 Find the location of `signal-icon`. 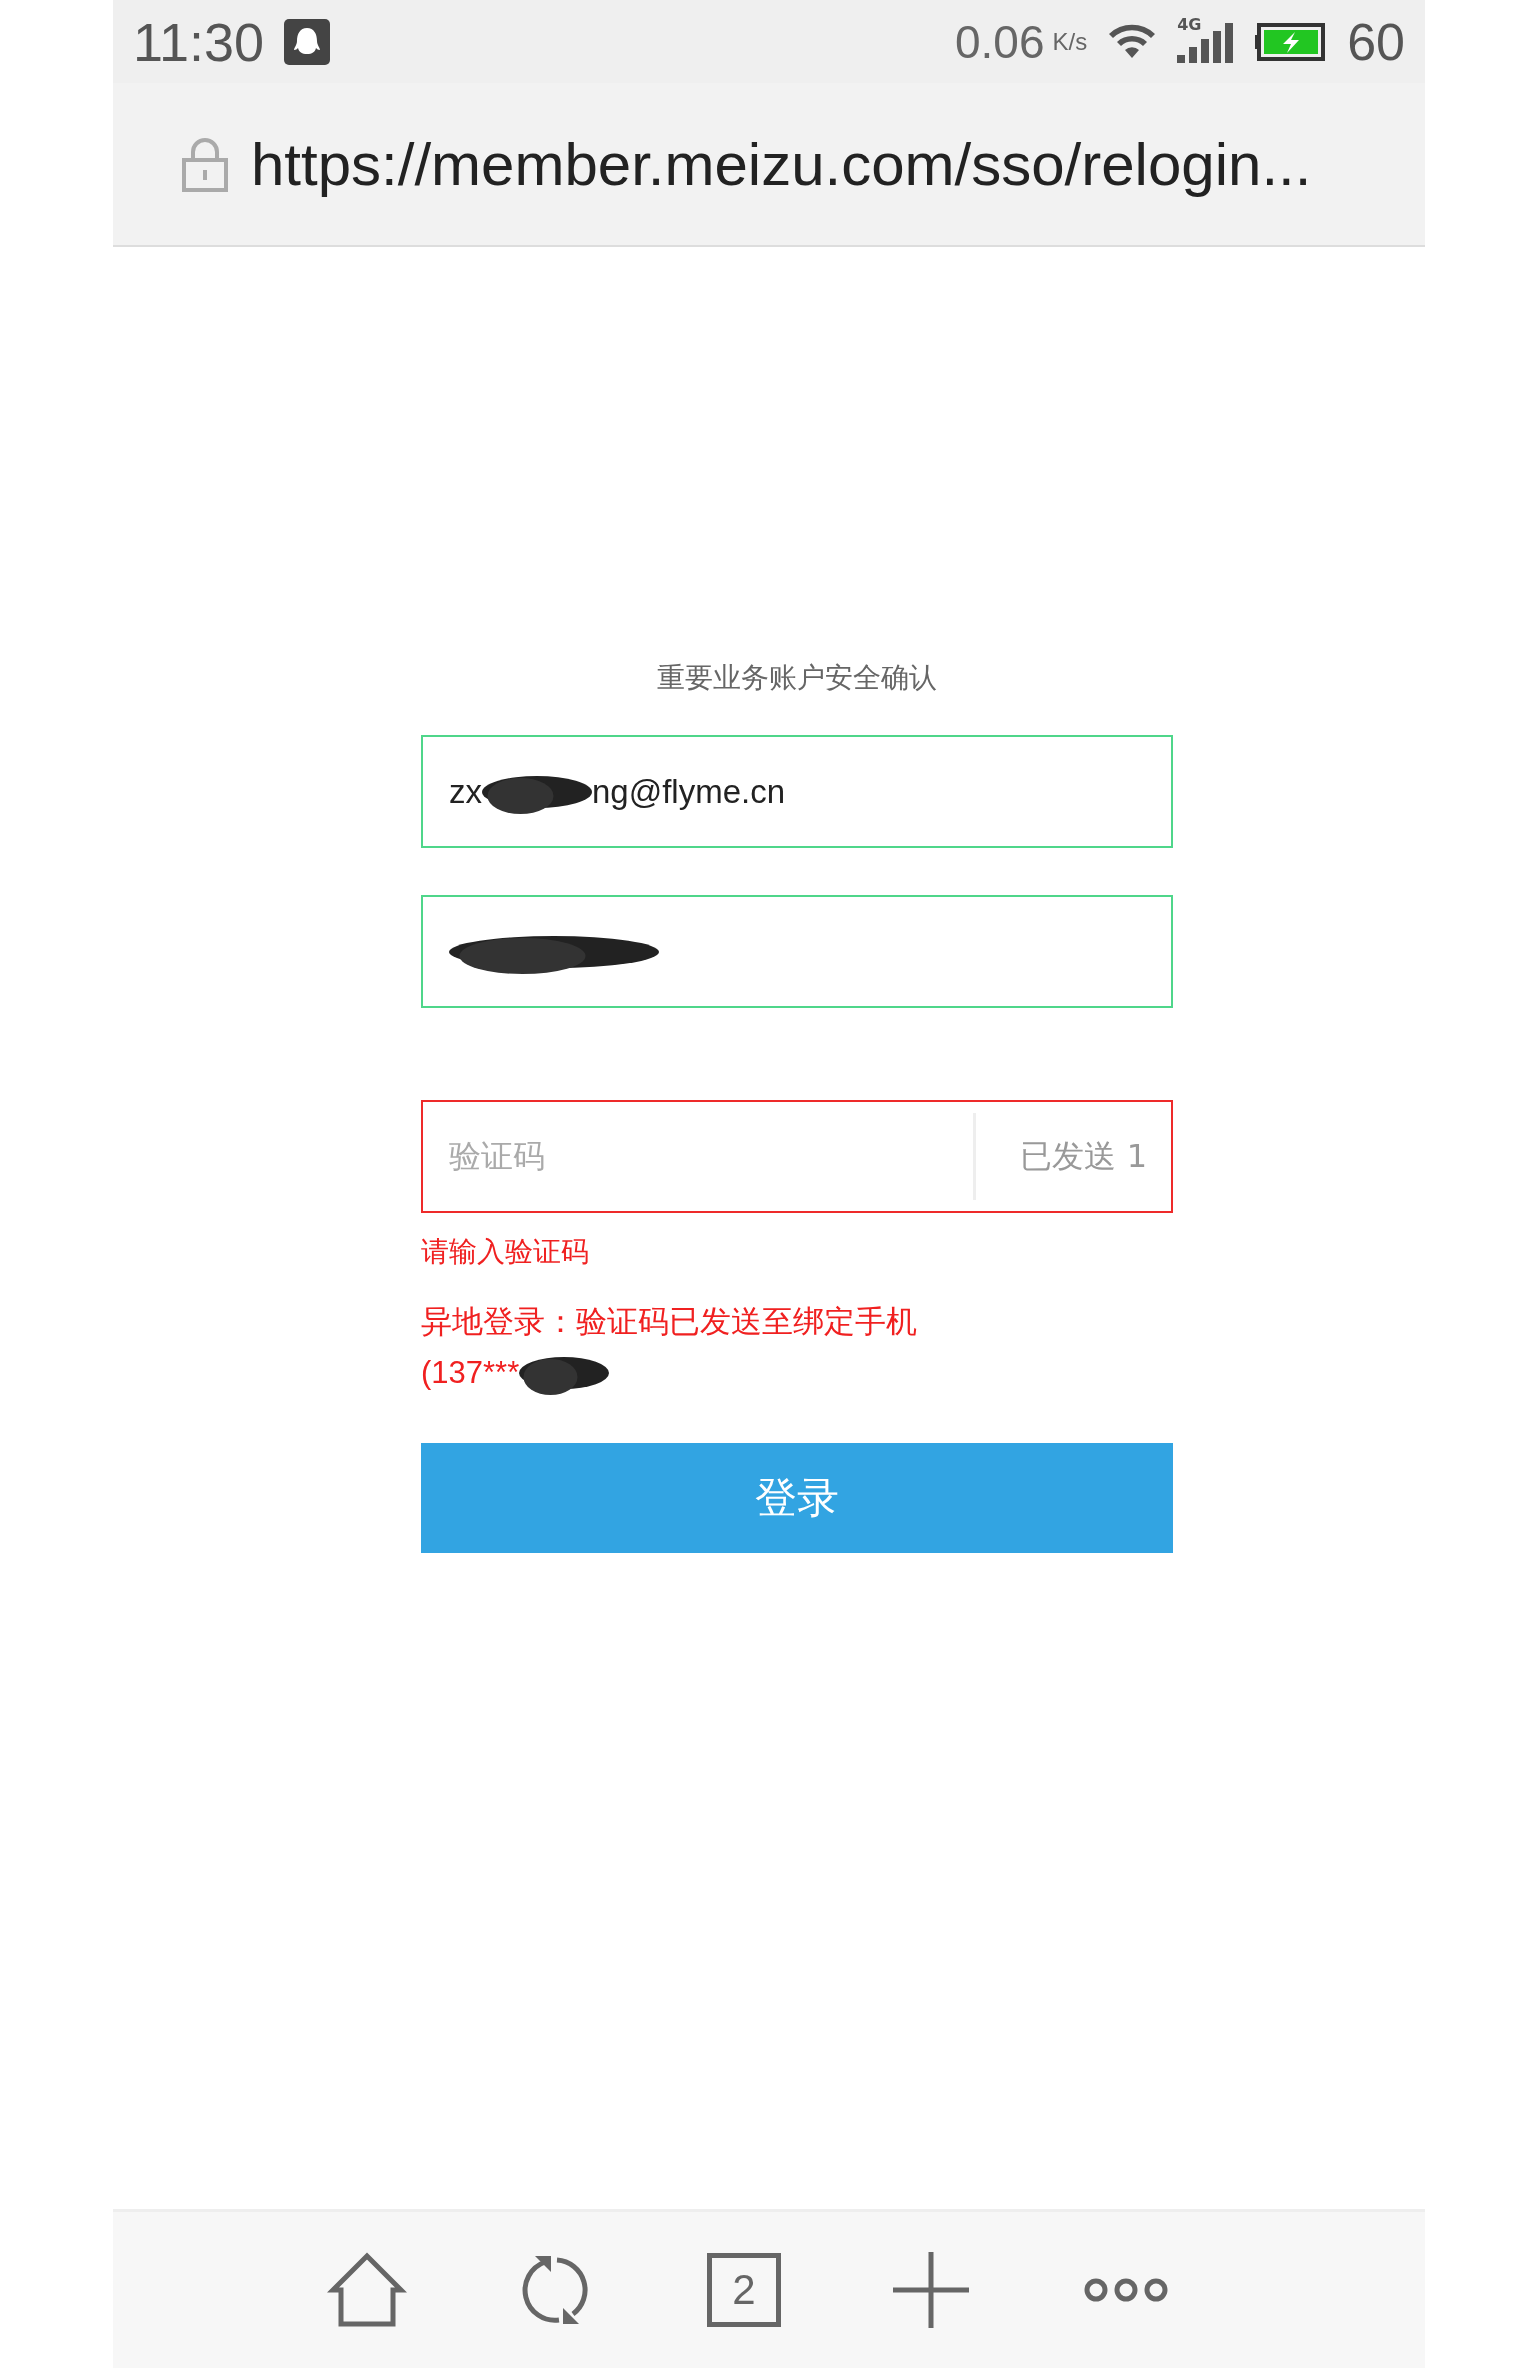

signal-icon is located at coordinates (1206, 41).